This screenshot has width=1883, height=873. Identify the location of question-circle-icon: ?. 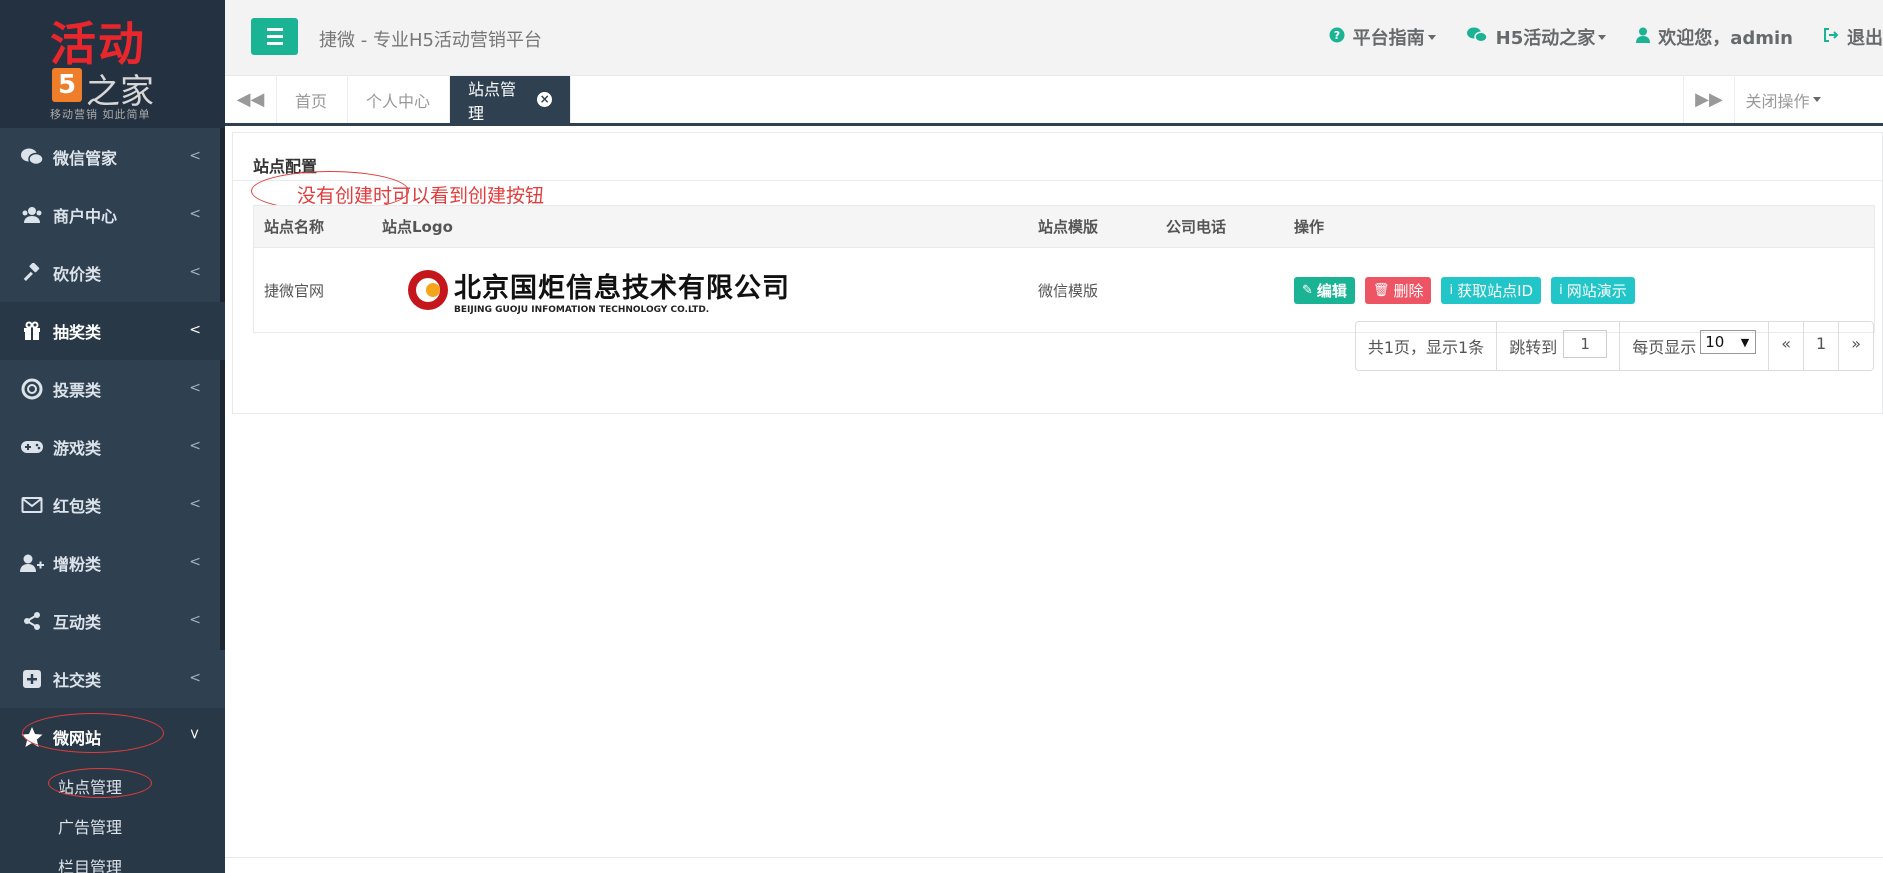
(1337, 37).